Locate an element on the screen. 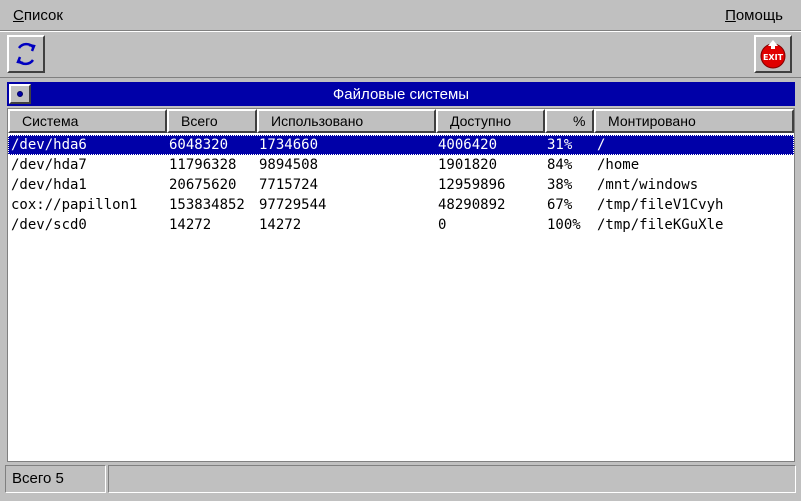 The width and height of the screenshot is (801, 501). cell-system: /dev/hda6 is located at coordinates (49, 145).